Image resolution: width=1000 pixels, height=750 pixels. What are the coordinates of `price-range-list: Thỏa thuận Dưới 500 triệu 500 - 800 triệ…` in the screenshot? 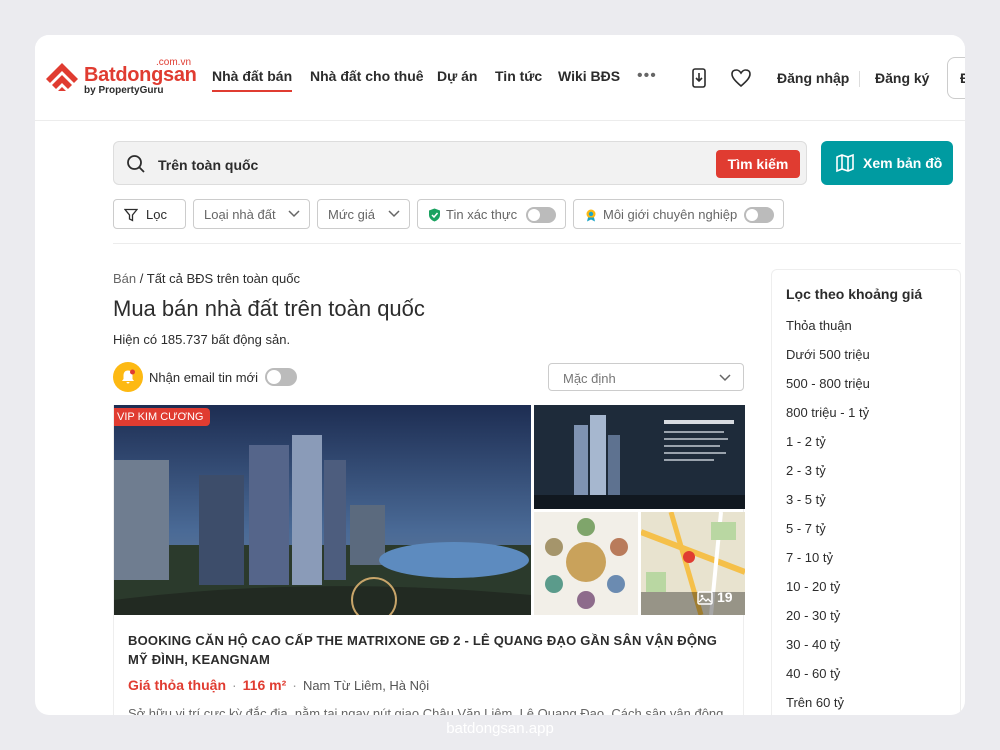 It's located at (828, 516).